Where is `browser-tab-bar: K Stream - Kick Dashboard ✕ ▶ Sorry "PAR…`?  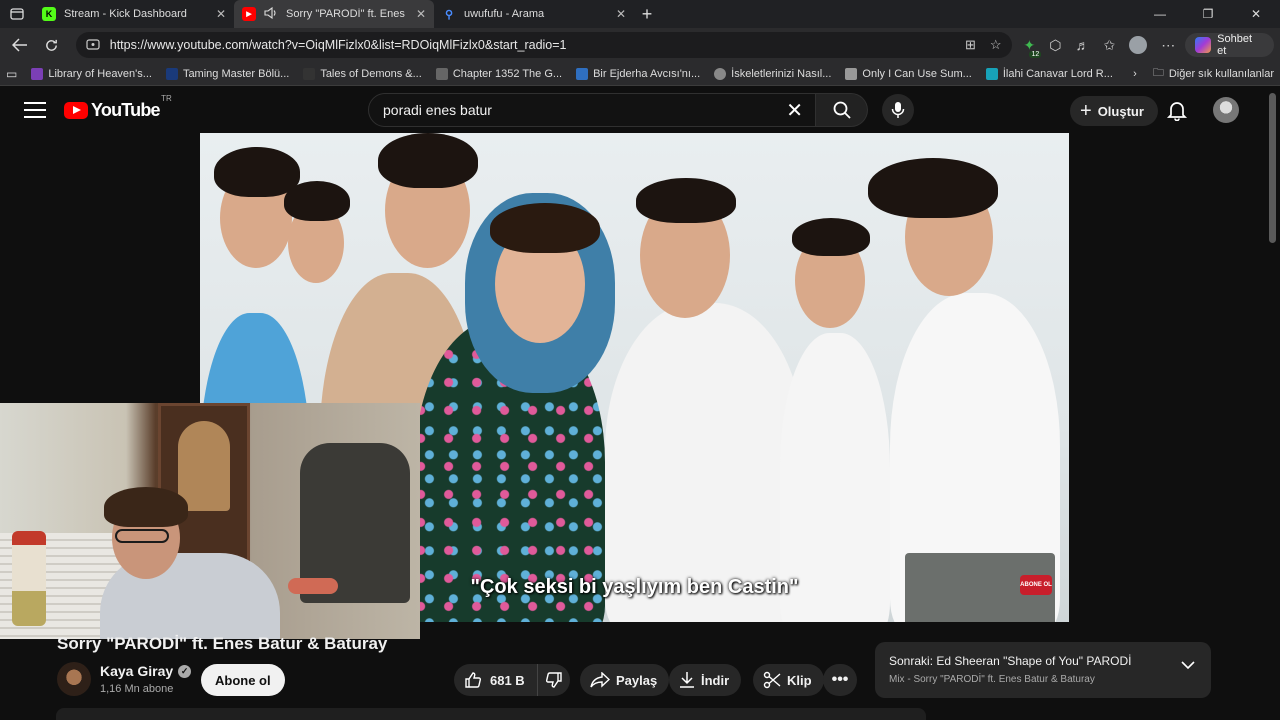 browser-tab-bar: K Stream - Kick Dashboard ✕ ▶ Sorry "PAR… is located at coordinates (640, 14).